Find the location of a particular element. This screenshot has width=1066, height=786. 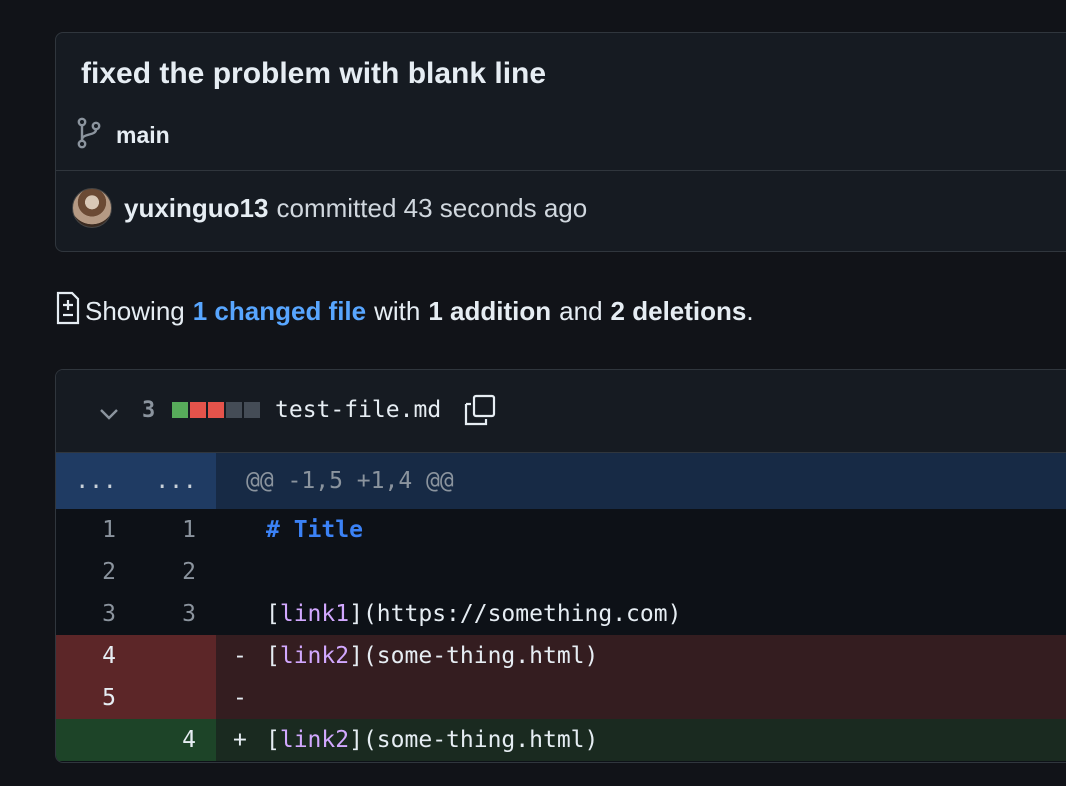

diffstat-blocks is located at coordinates (216, 410).